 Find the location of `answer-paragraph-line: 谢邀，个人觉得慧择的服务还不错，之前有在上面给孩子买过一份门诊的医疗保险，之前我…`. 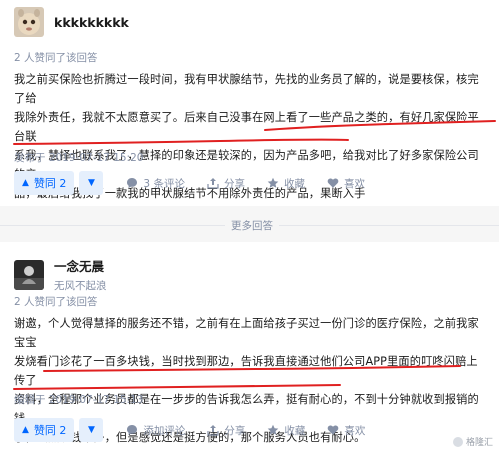

answer-paragraph-line: 谢邀，个人觉得慧择的服务还不错，之前有在上面给孩子买过一份门诊的医疗保险，之前我… is located at coordinates (246, 333).